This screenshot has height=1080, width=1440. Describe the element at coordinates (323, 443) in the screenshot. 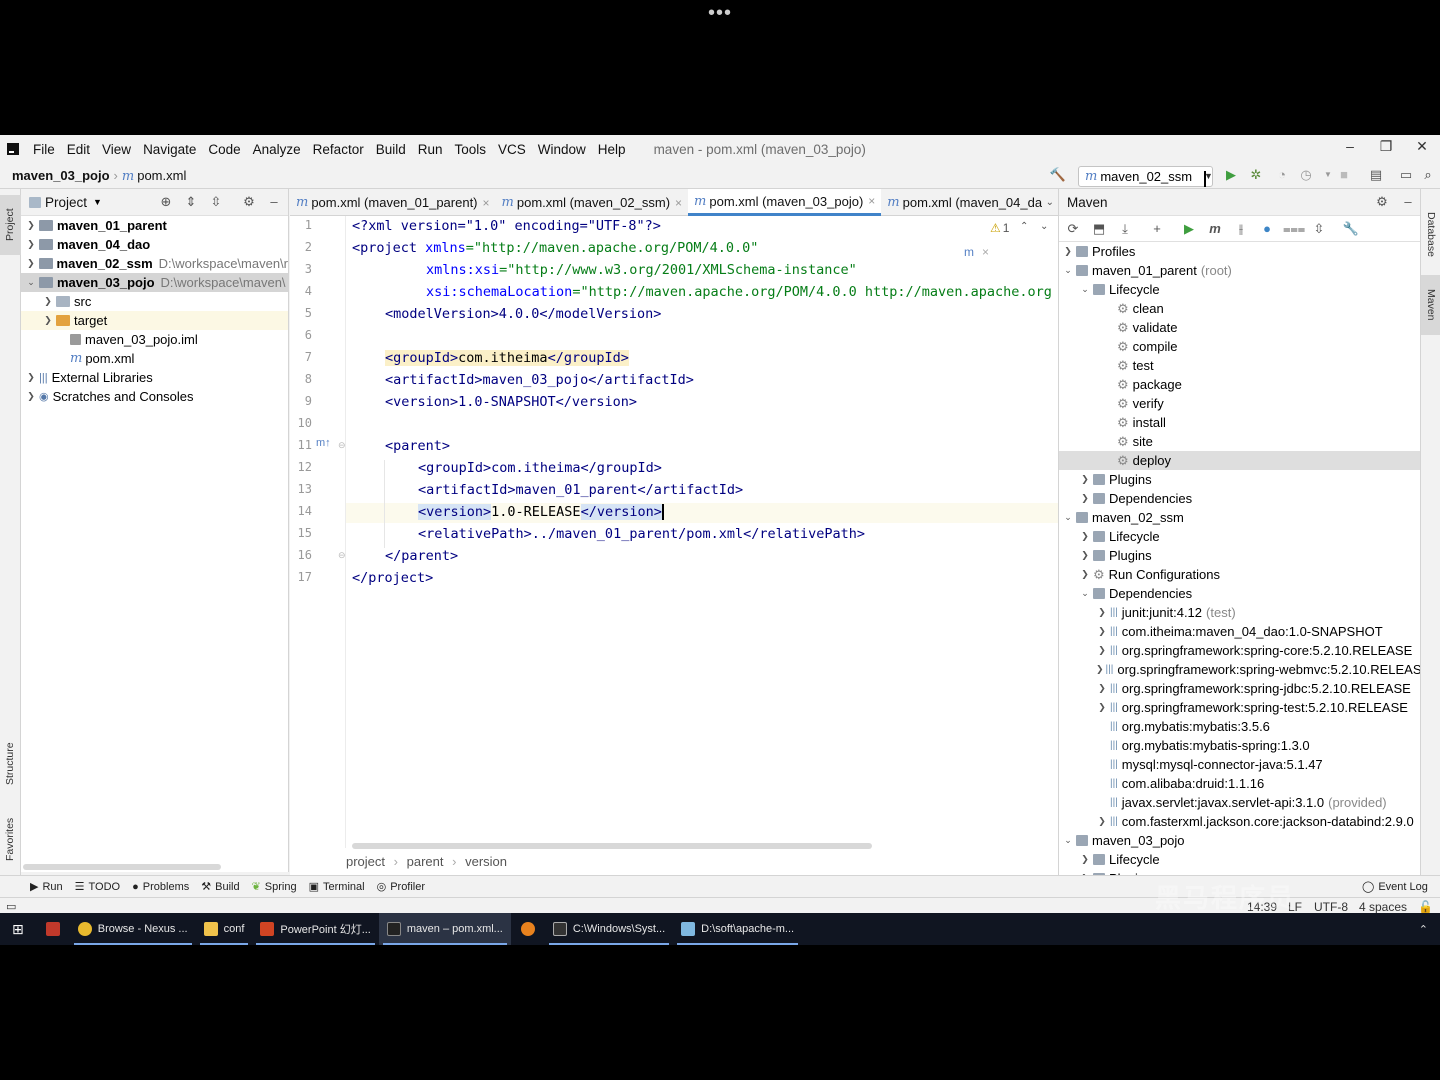

I see `navigate-to-parent-icon: m↑` at that location.